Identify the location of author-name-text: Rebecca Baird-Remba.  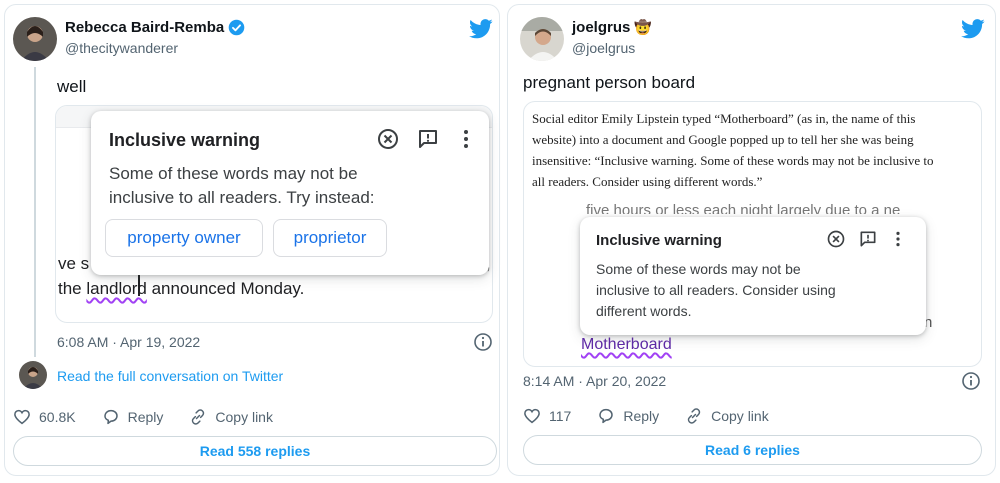
(144, 27).